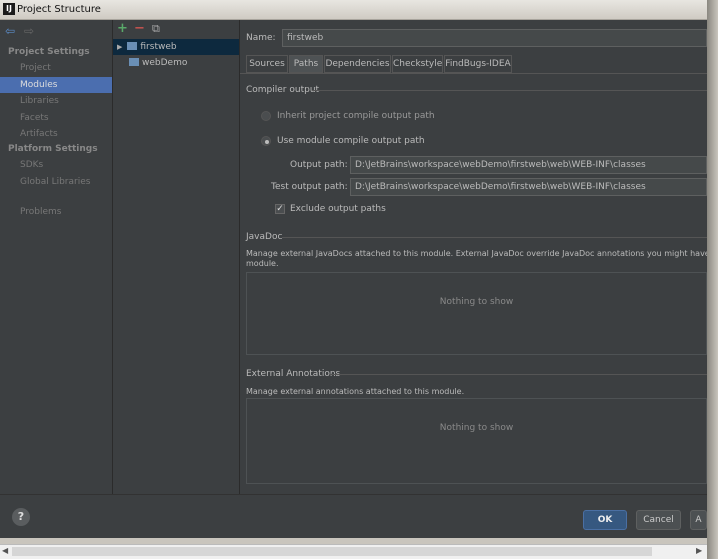 This screenshot has height=559, width=718. Describe the element at coordinates (56, 182) in the screenshot. I see `nav-item-global-libraries: Global Libraries` at that location.